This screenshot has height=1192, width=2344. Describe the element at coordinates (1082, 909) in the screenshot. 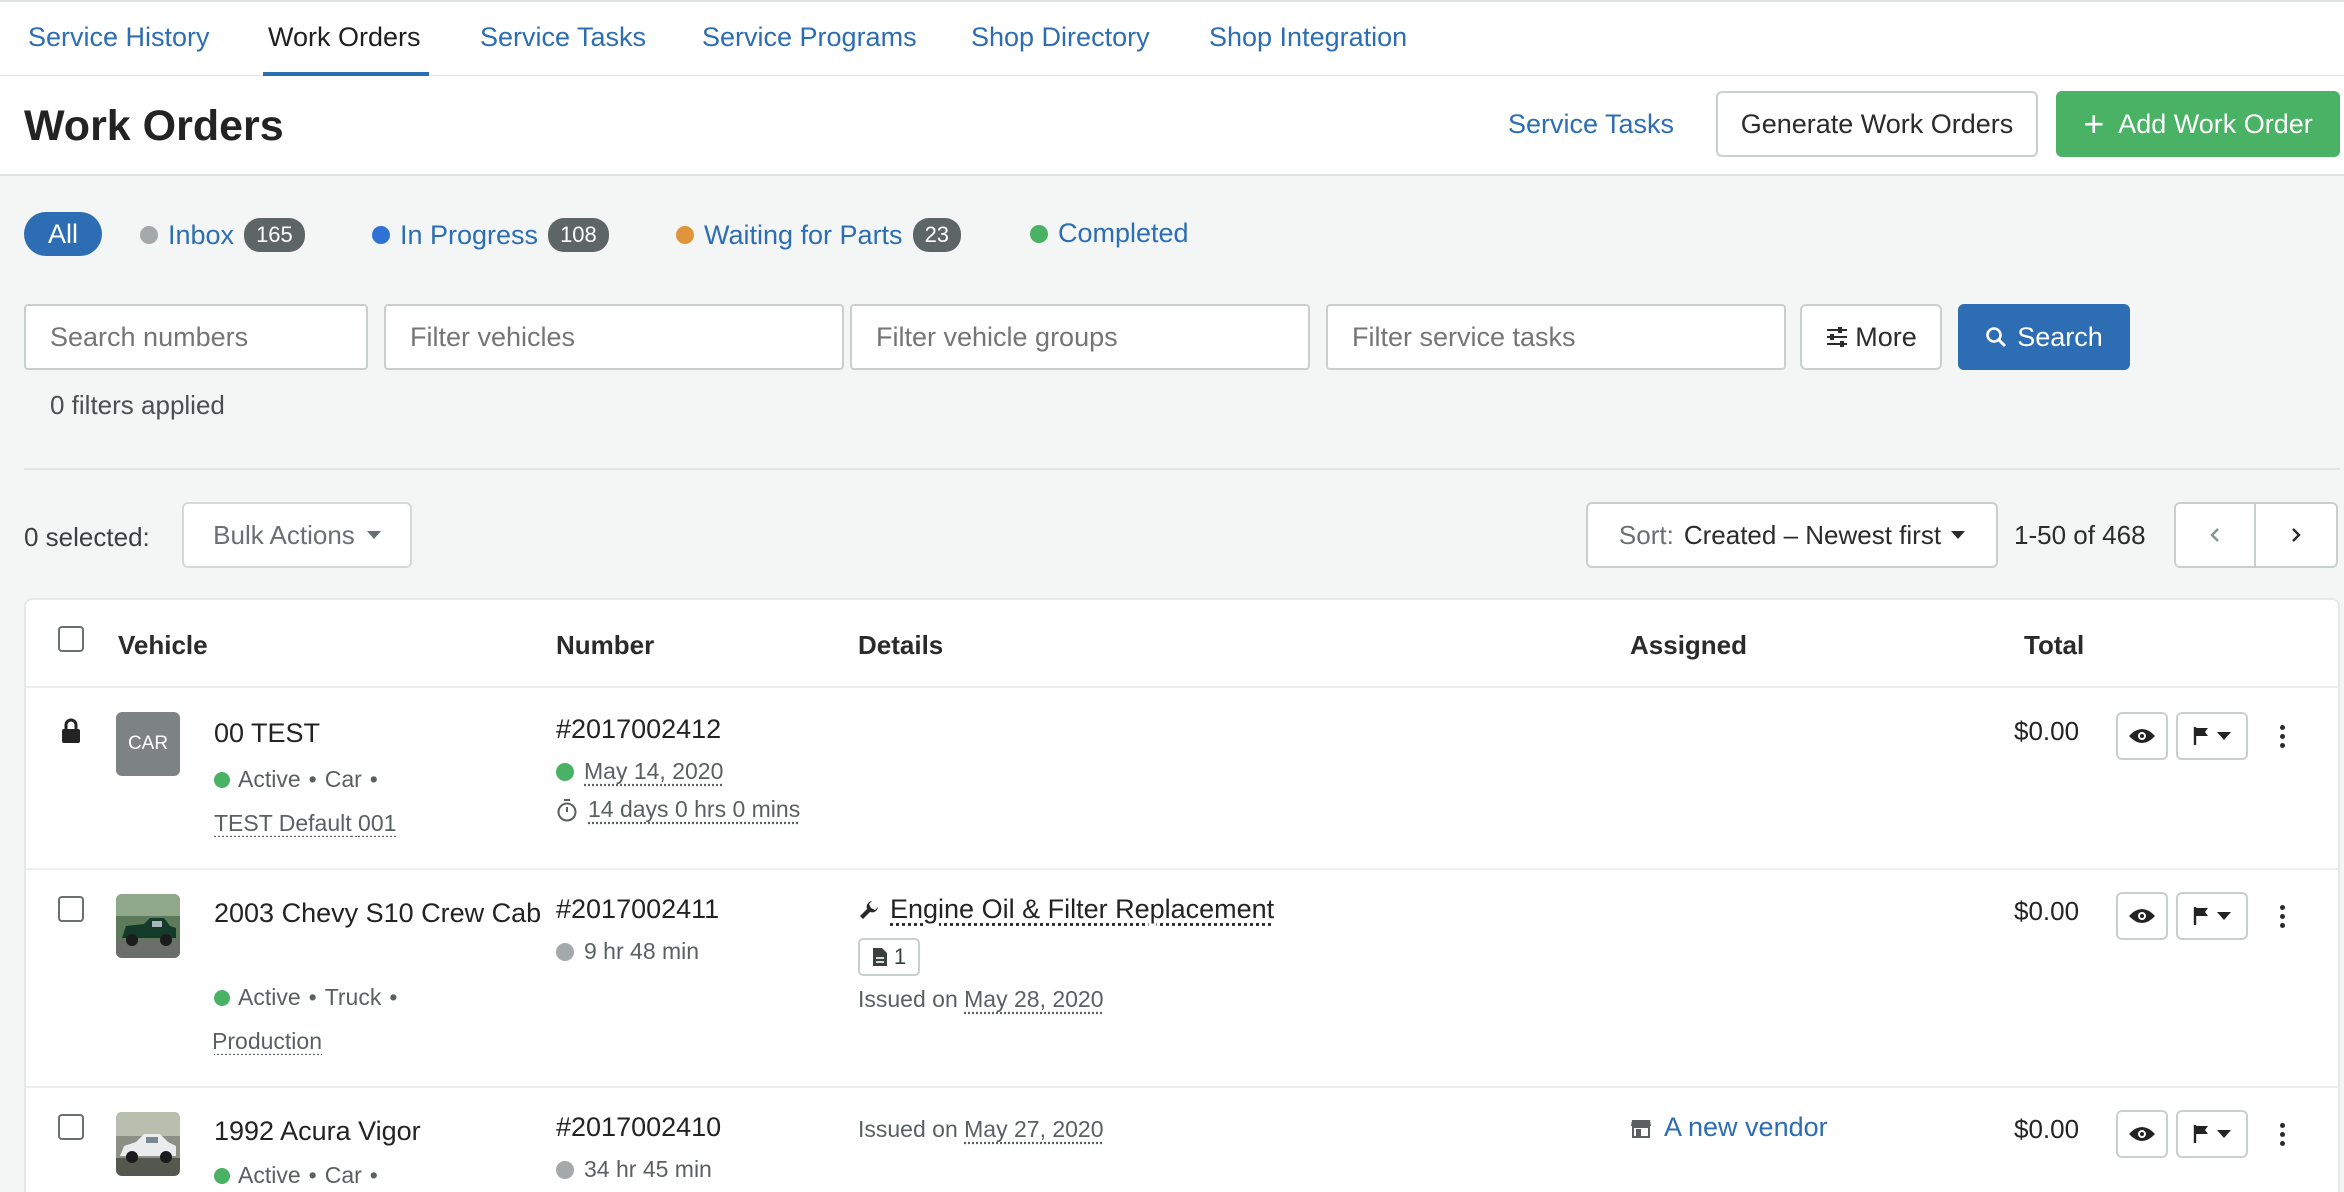

I see `service-task-name: Engine Oil & Filter Replacement` at that location.